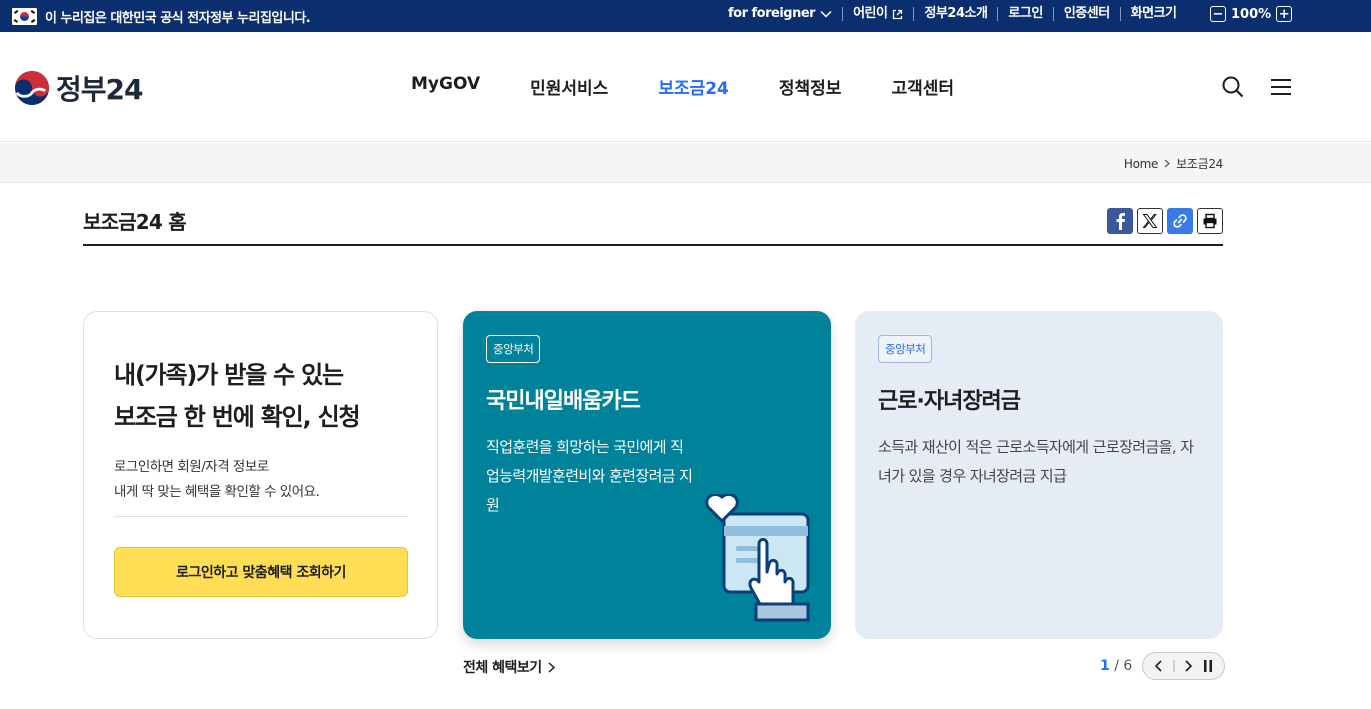  What do you see at coordinates (949, 401) in the screenshot?
I see `card-title: 근로·자녀장려금` at bounding box center [949, 401].